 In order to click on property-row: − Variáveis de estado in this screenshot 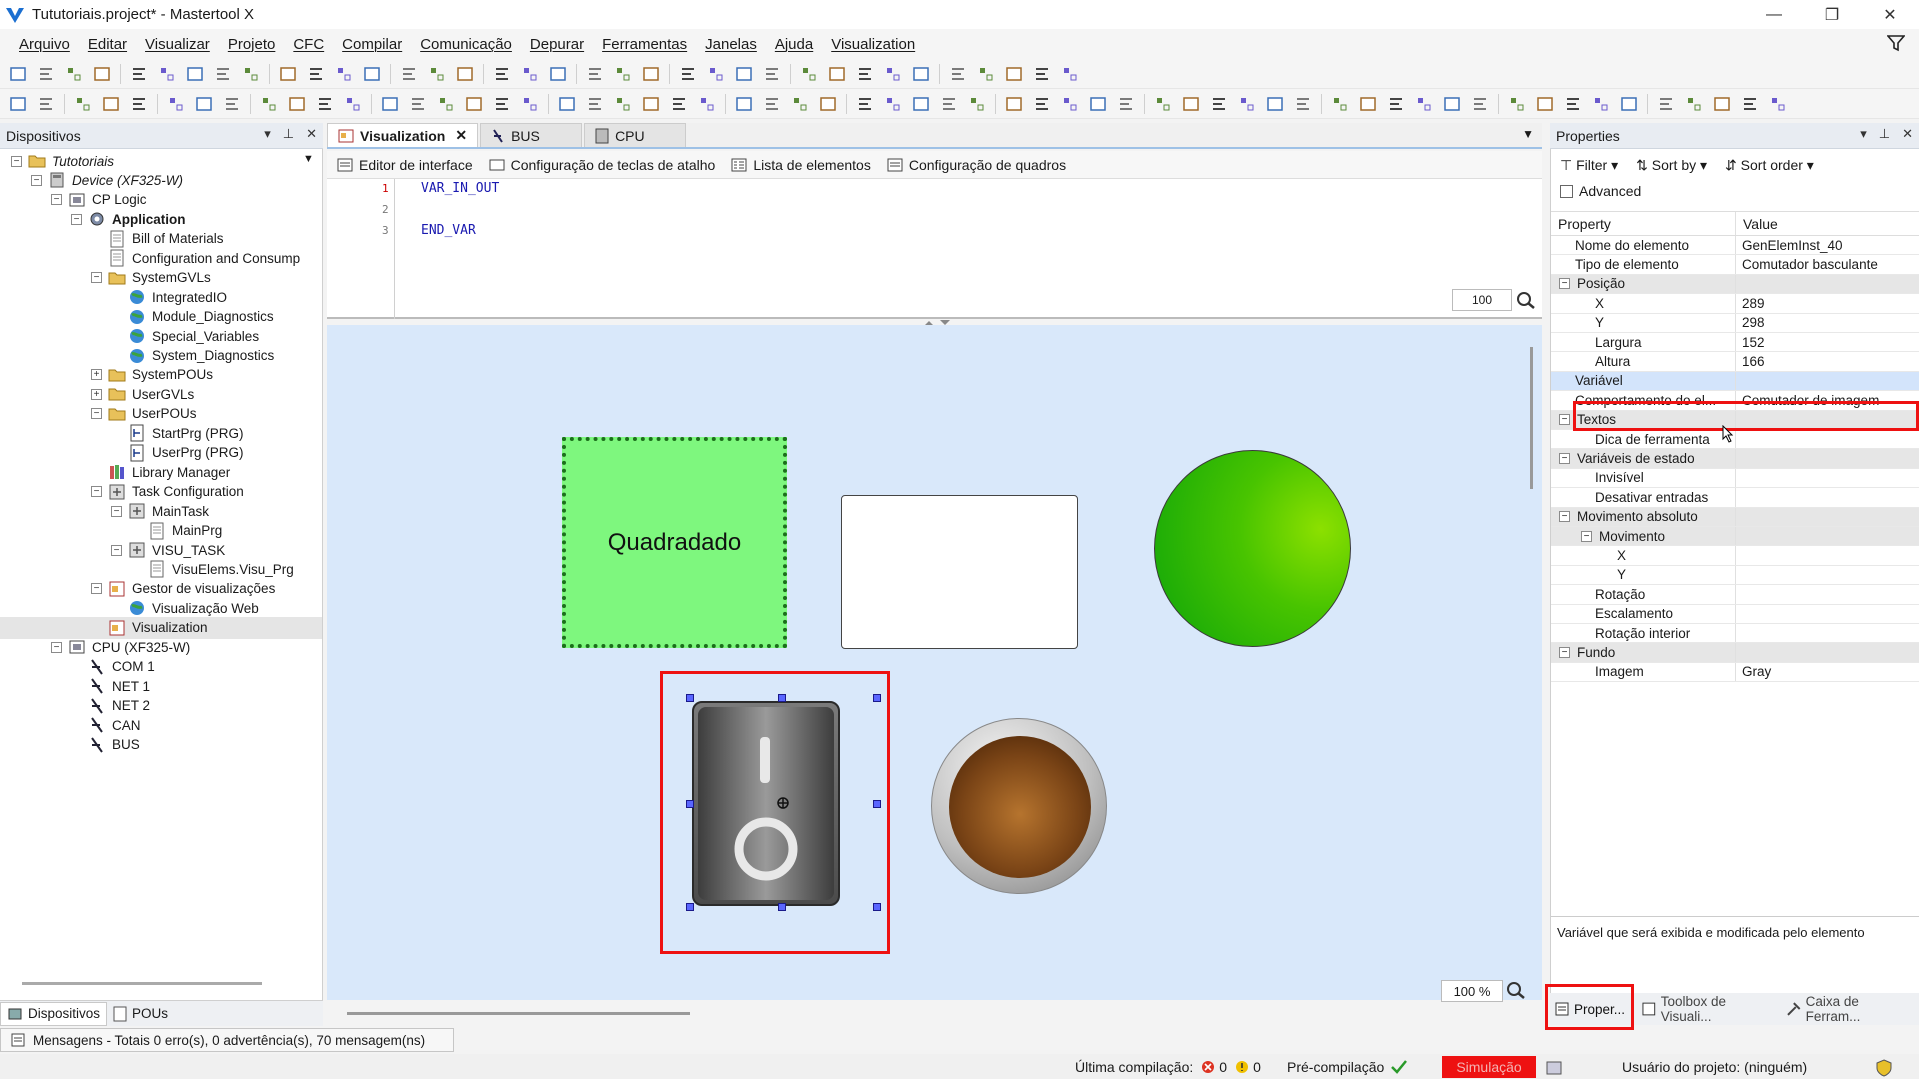, I will do `click(1735, 459)`.